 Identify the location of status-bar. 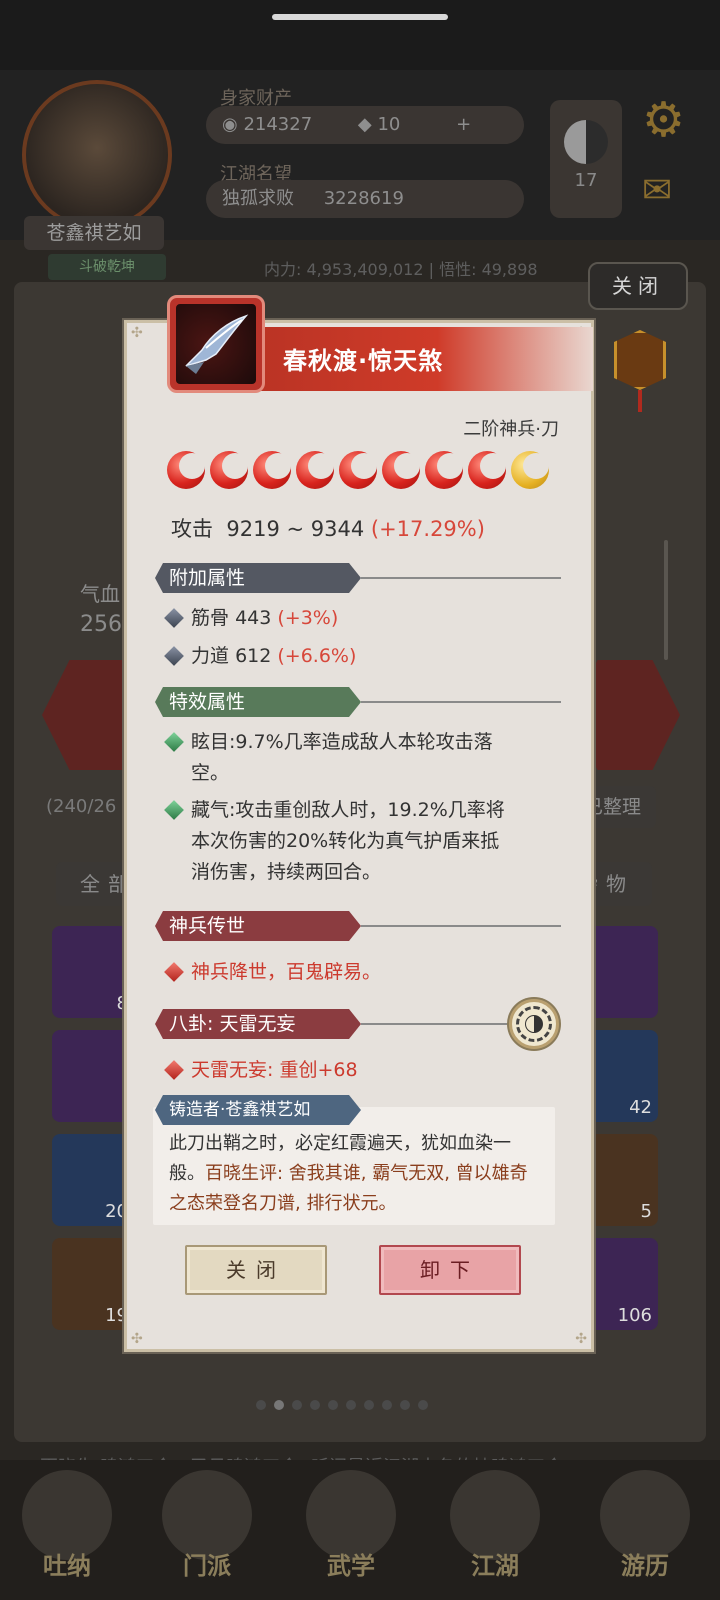
(360, 35).